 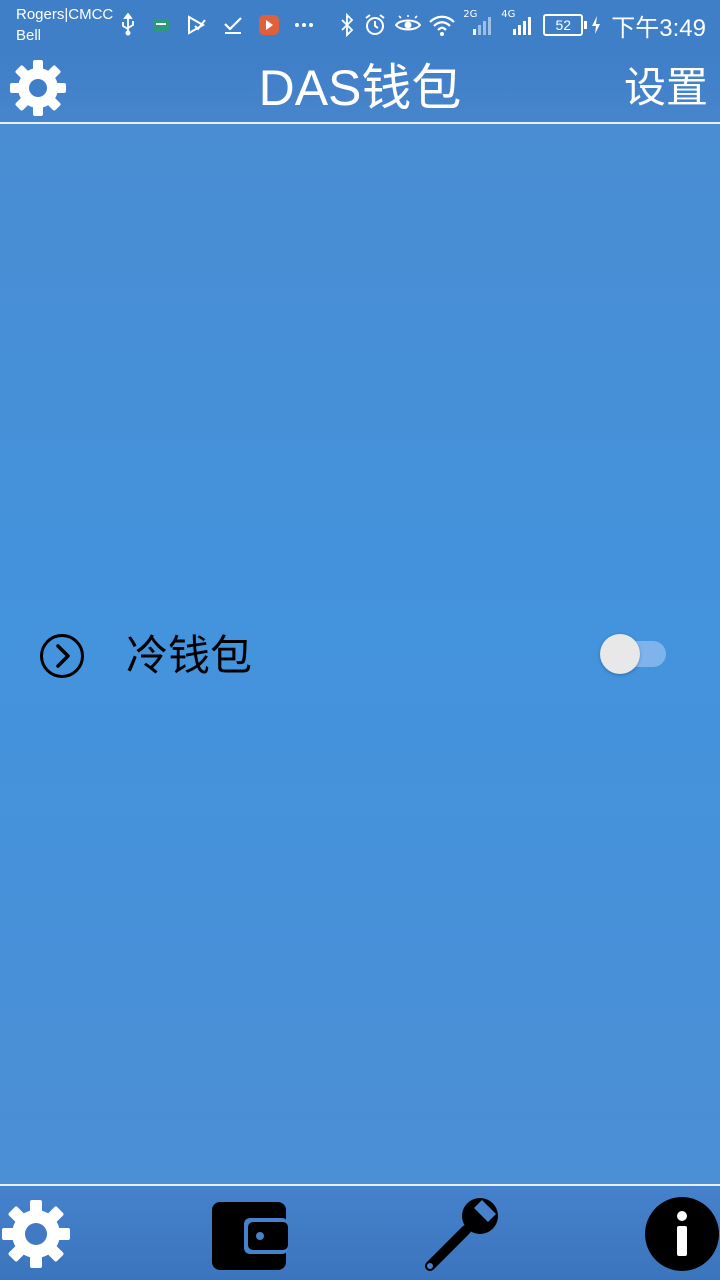 What do you see at coordinates (478, 23) in the screenshot?
I see `signal-2g-icon: 2G` at bounding box center [478, 23].